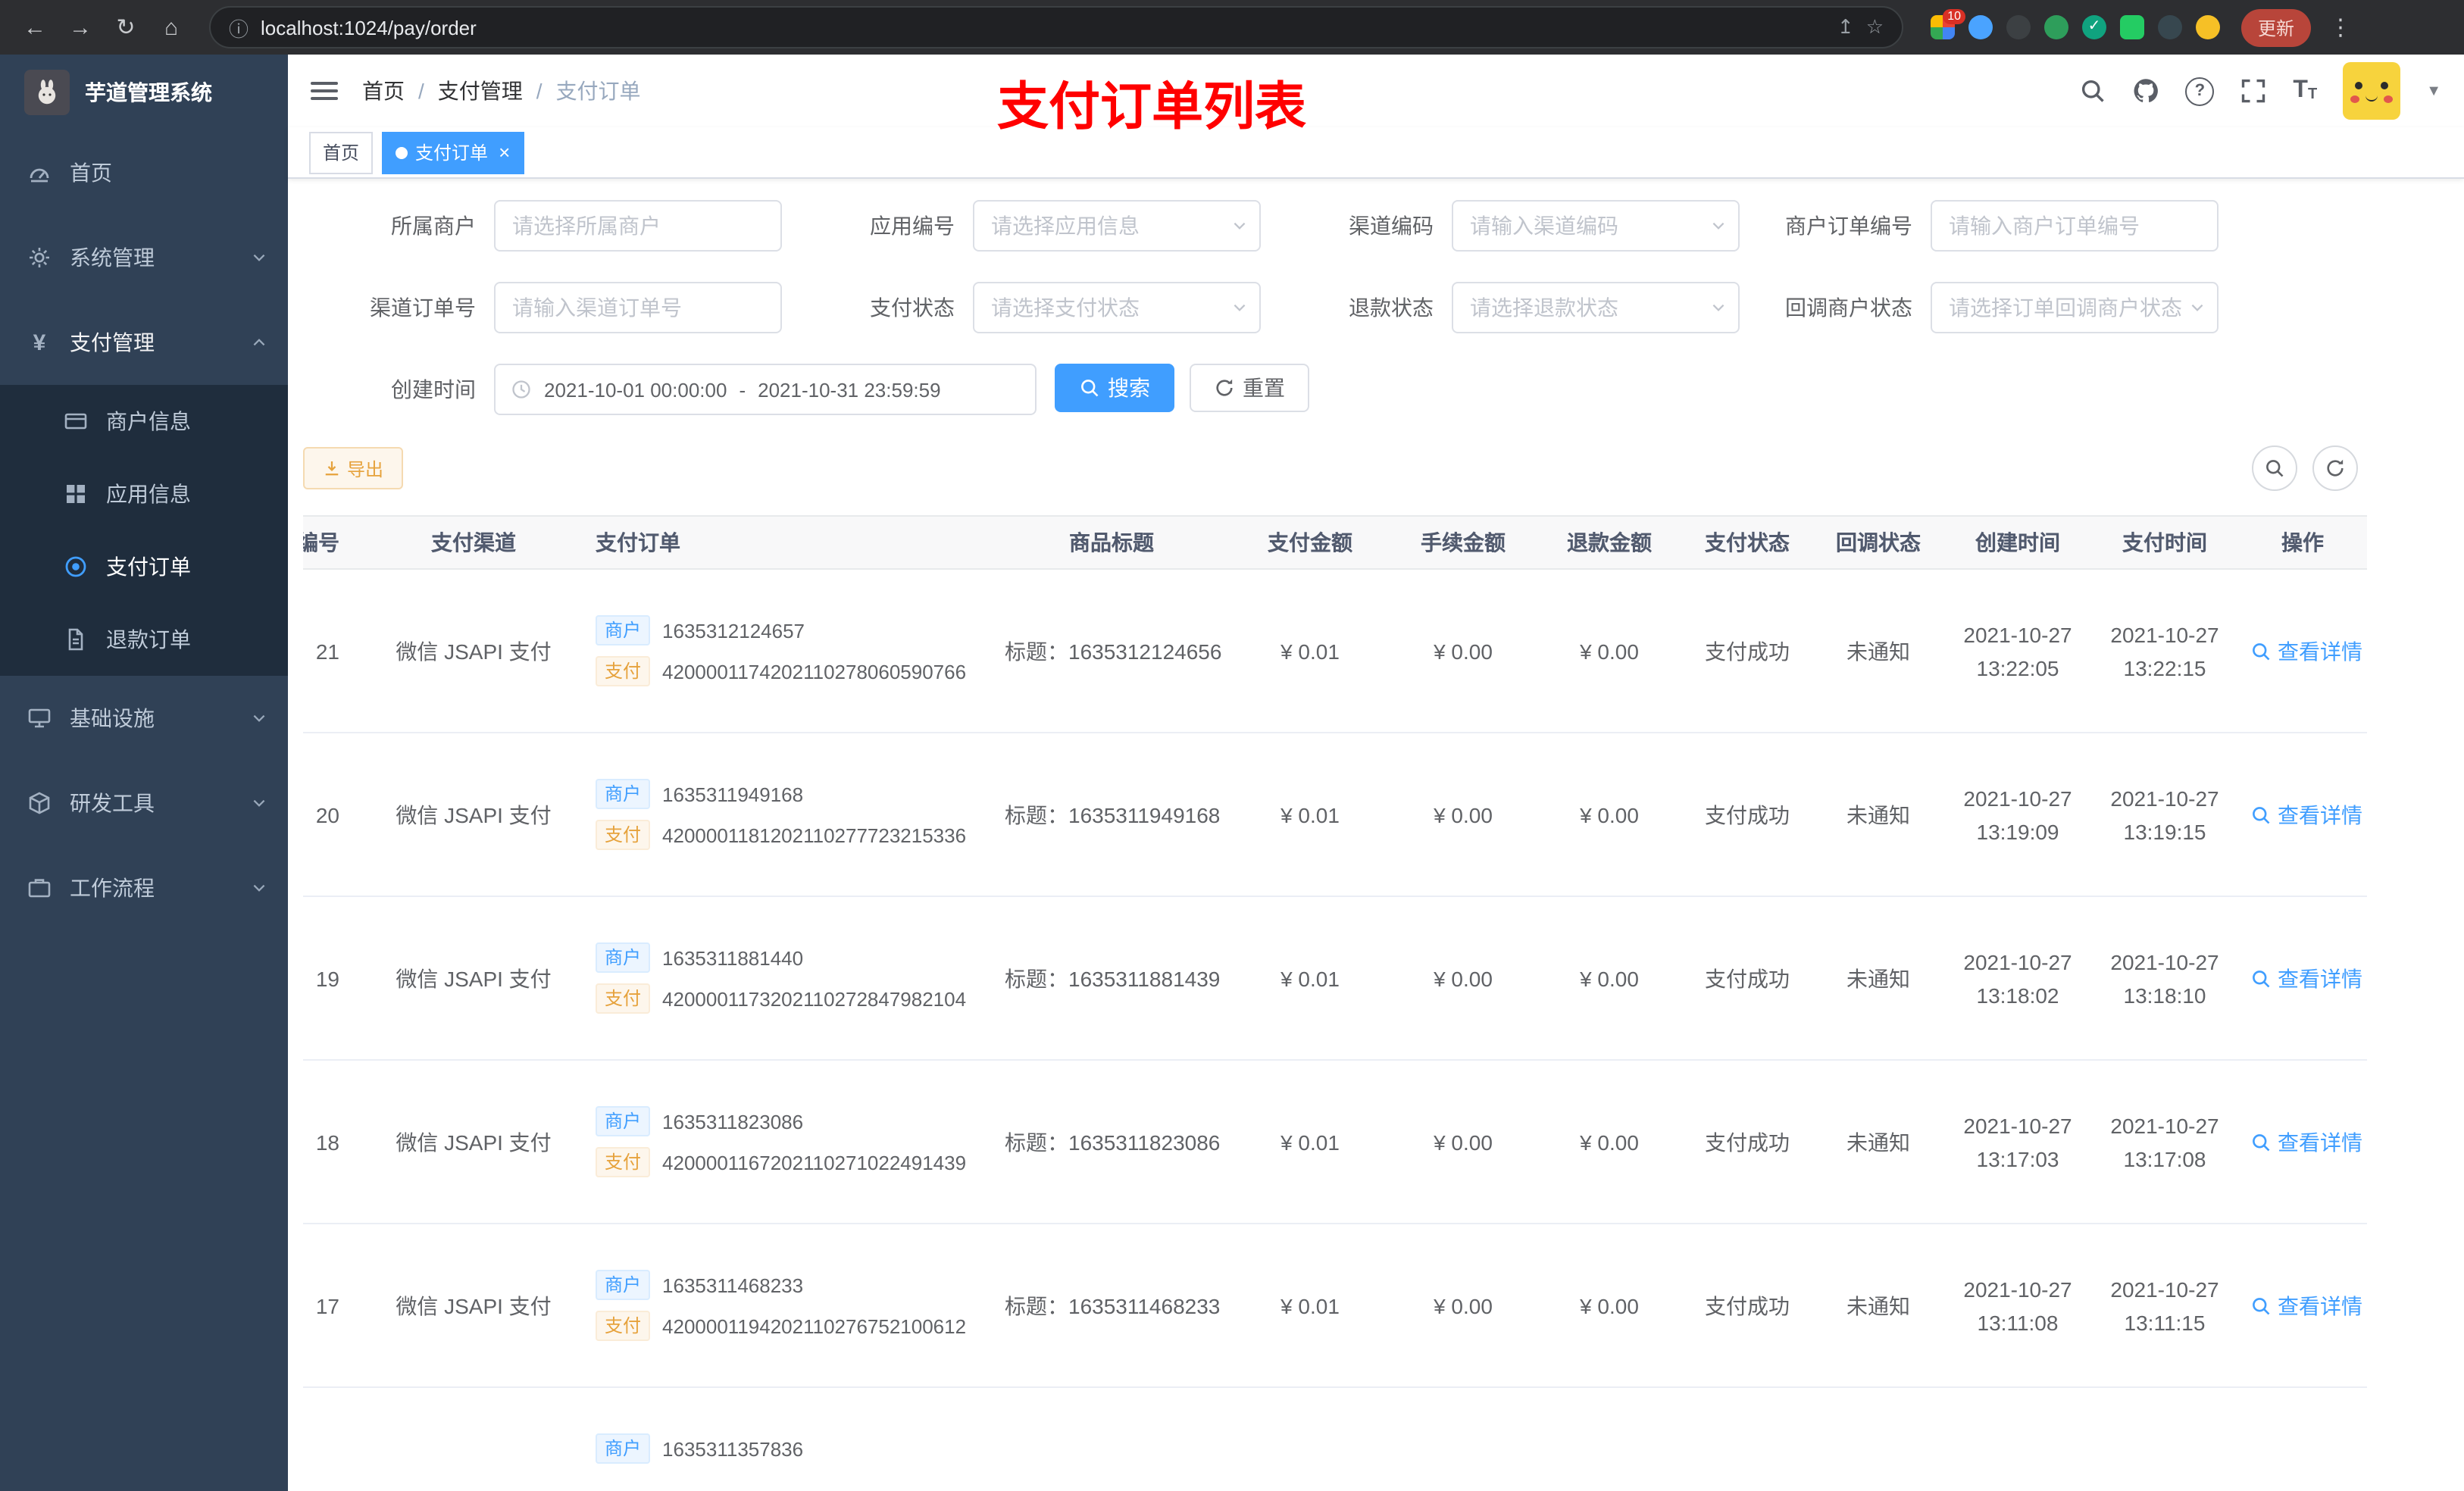 The width and height of the screenshot is (2464, 1491). What do you see at coordinates (788, 542) in the screenshot?
I see `col-pay-order: 支付订单` at bounding box center [788, 542].